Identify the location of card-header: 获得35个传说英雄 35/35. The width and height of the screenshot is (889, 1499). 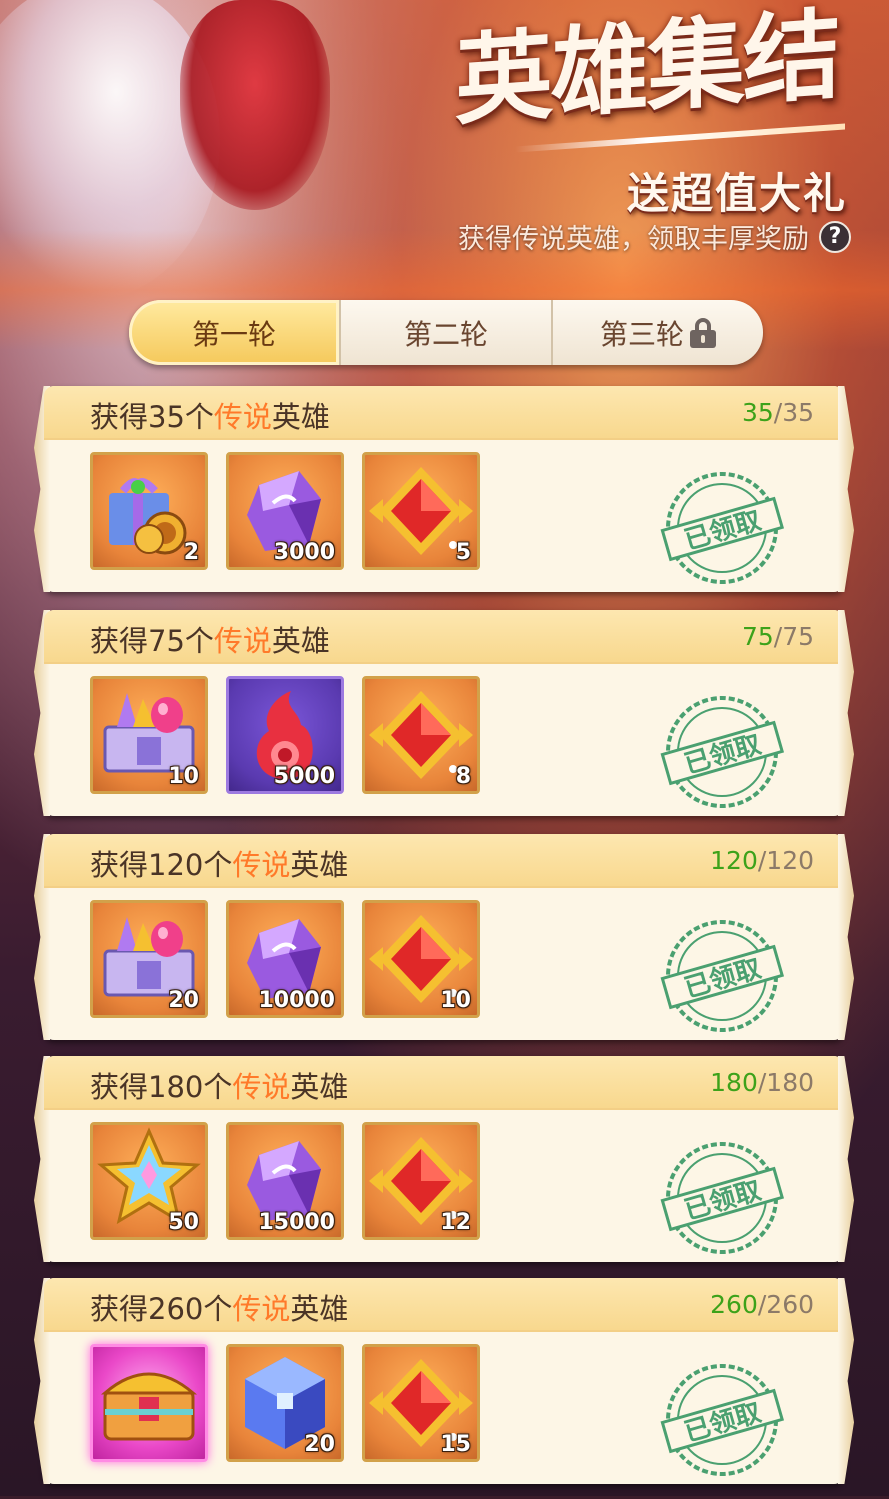
(444, 413).